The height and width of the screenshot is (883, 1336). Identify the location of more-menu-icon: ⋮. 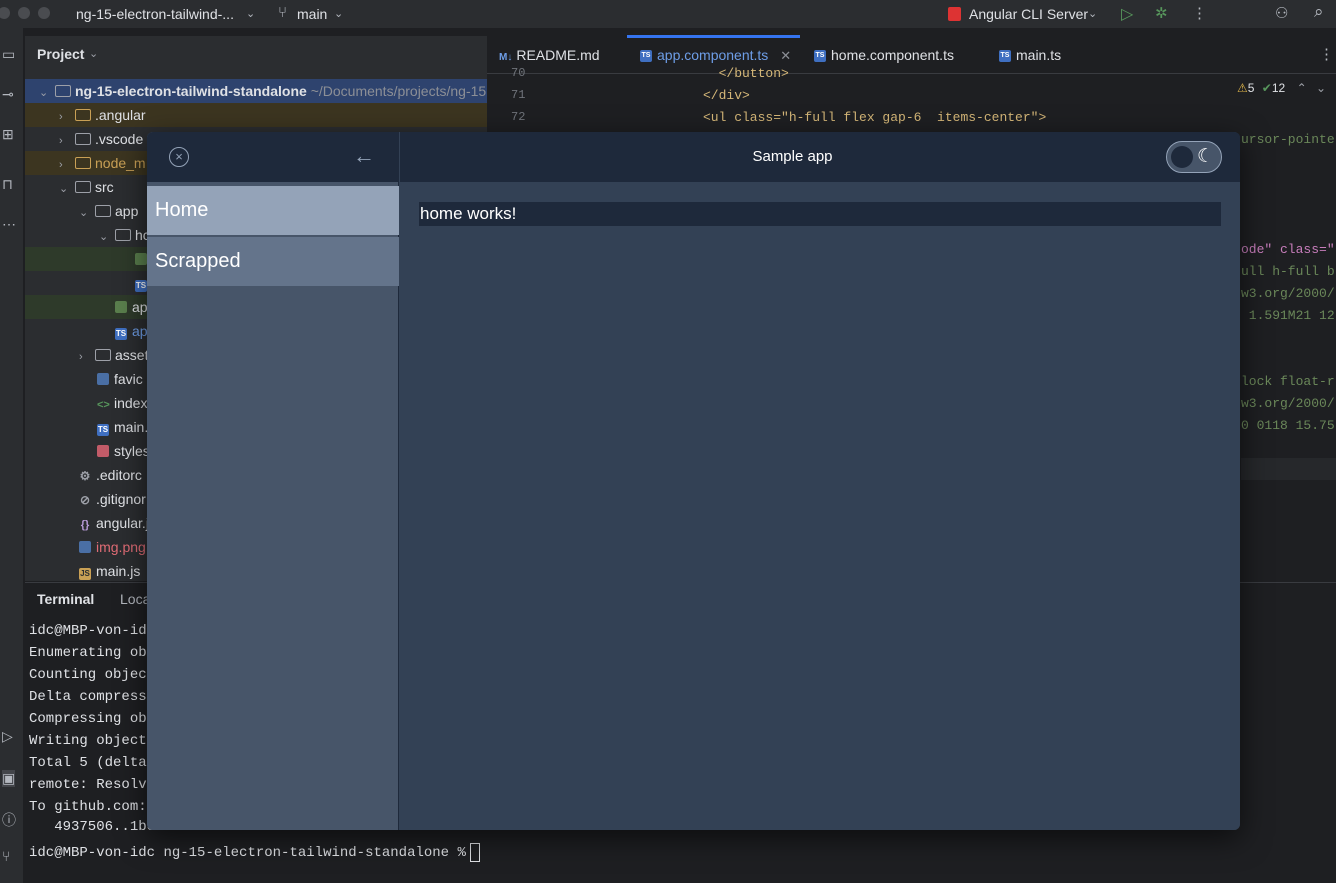
(1199, 13).